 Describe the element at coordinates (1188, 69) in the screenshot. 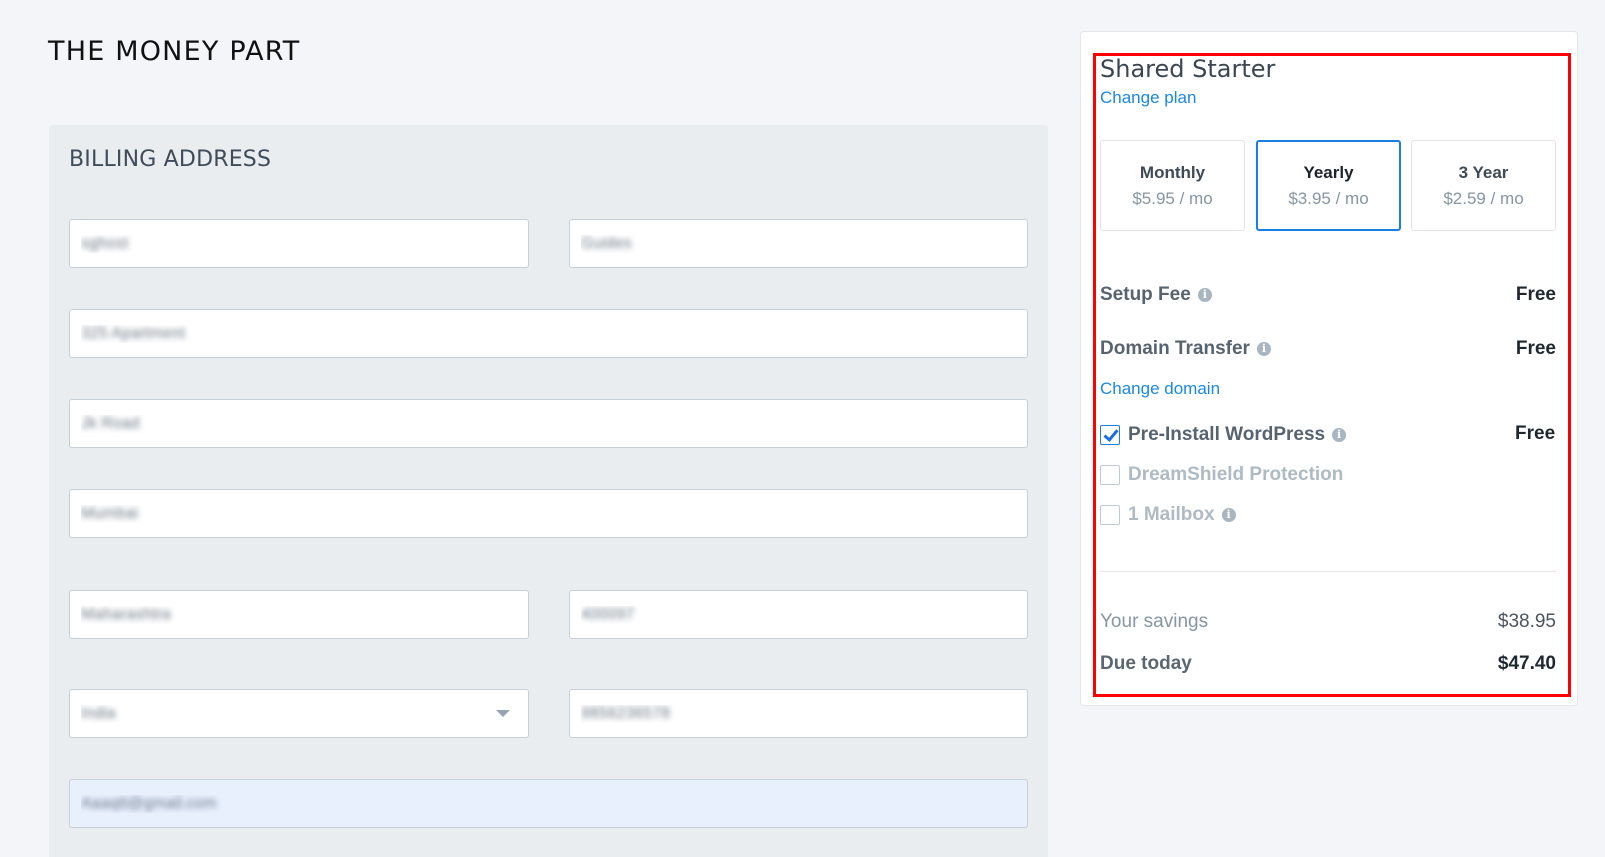

I see `plan-name: Shared Starter` at that location.